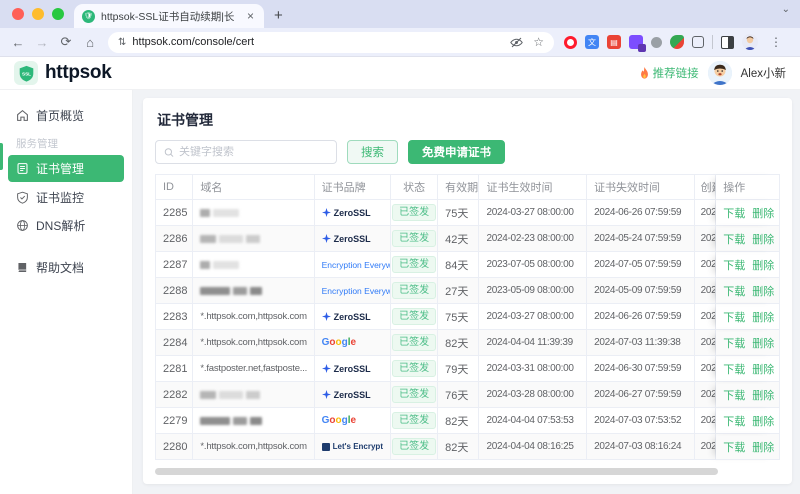 The width and height of the screenshot is (800, 494). I want to click on address-bar: ⇅ httpsok.com/console/cert ☆, so click(331, 42).